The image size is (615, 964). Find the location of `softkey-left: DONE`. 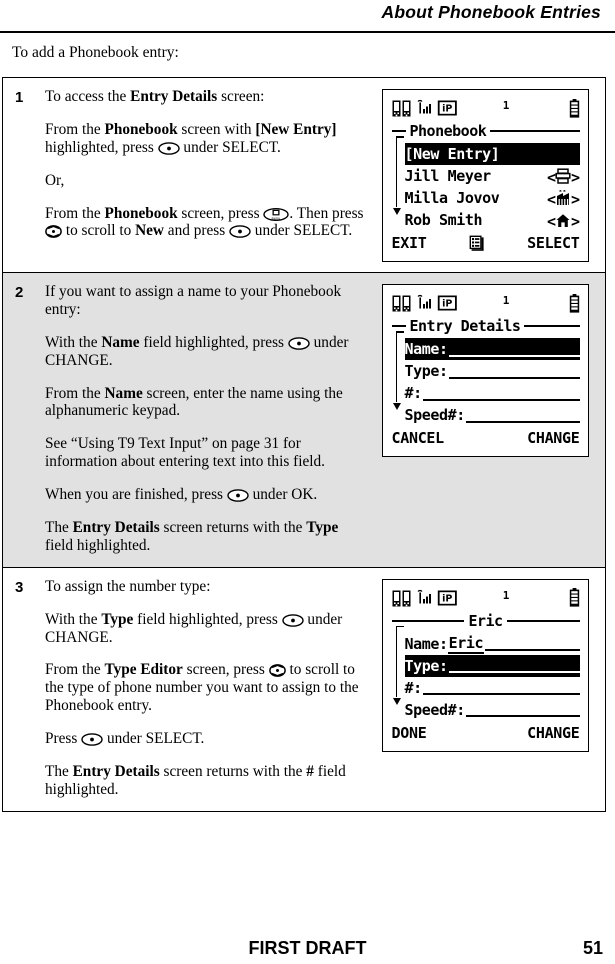

softkey-left: DONE is located at coordinates (409, 733).